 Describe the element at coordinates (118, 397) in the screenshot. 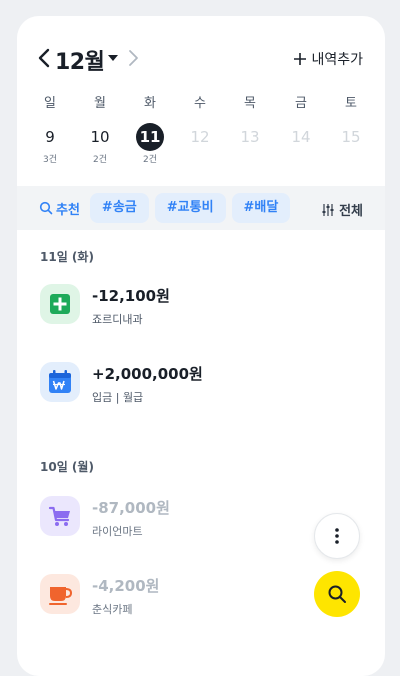

I see `transaction-desc: 입금 | 월급` at that location.